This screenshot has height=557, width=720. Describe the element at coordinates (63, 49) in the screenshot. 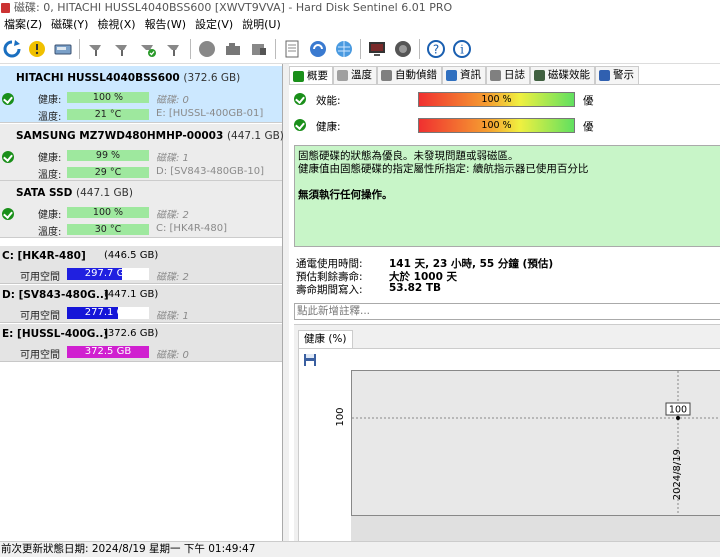

I see `disk-icon` at that location.